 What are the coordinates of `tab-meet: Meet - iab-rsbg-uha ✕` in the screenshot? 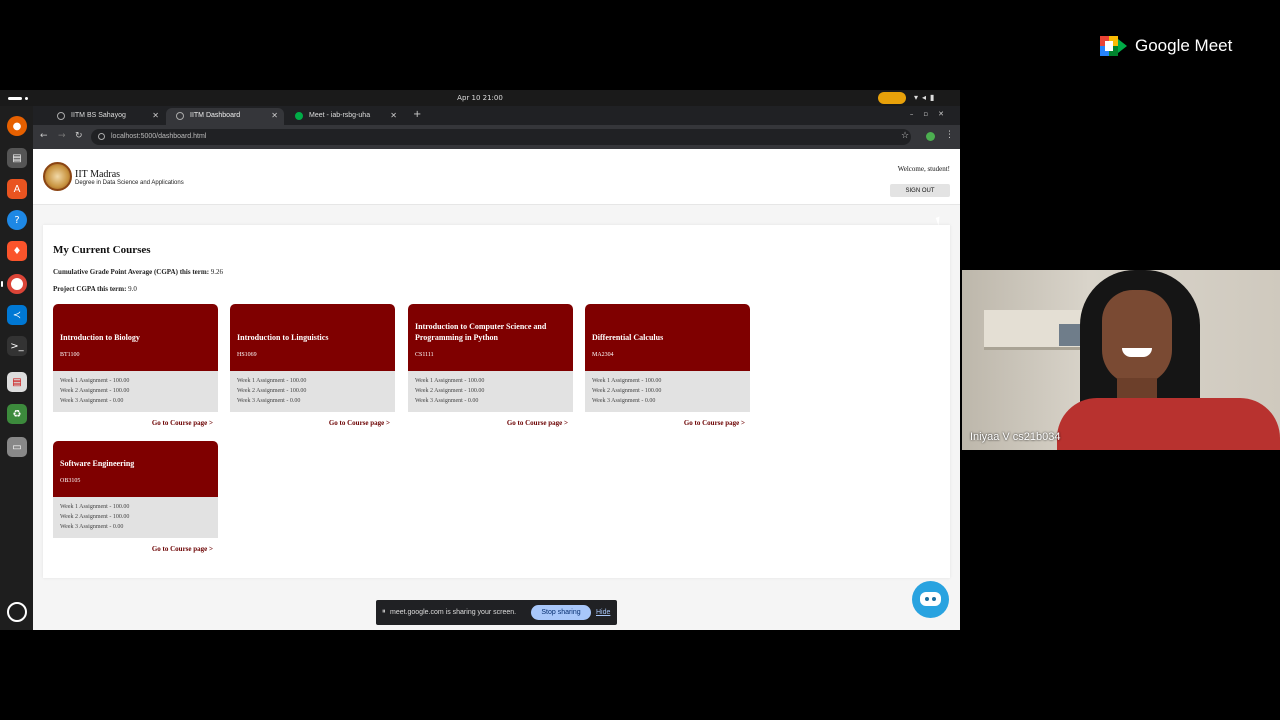 It's located at (344, 116).